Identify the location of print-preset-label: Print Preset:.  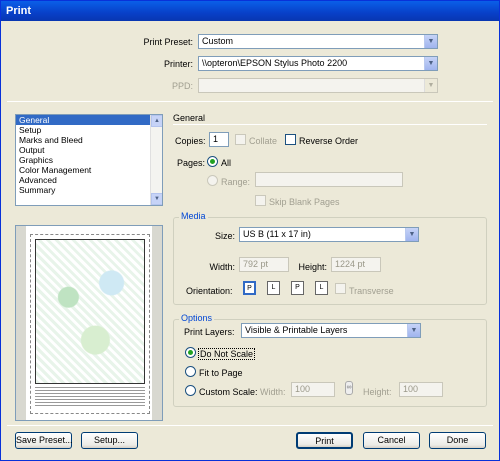
(168, 42).